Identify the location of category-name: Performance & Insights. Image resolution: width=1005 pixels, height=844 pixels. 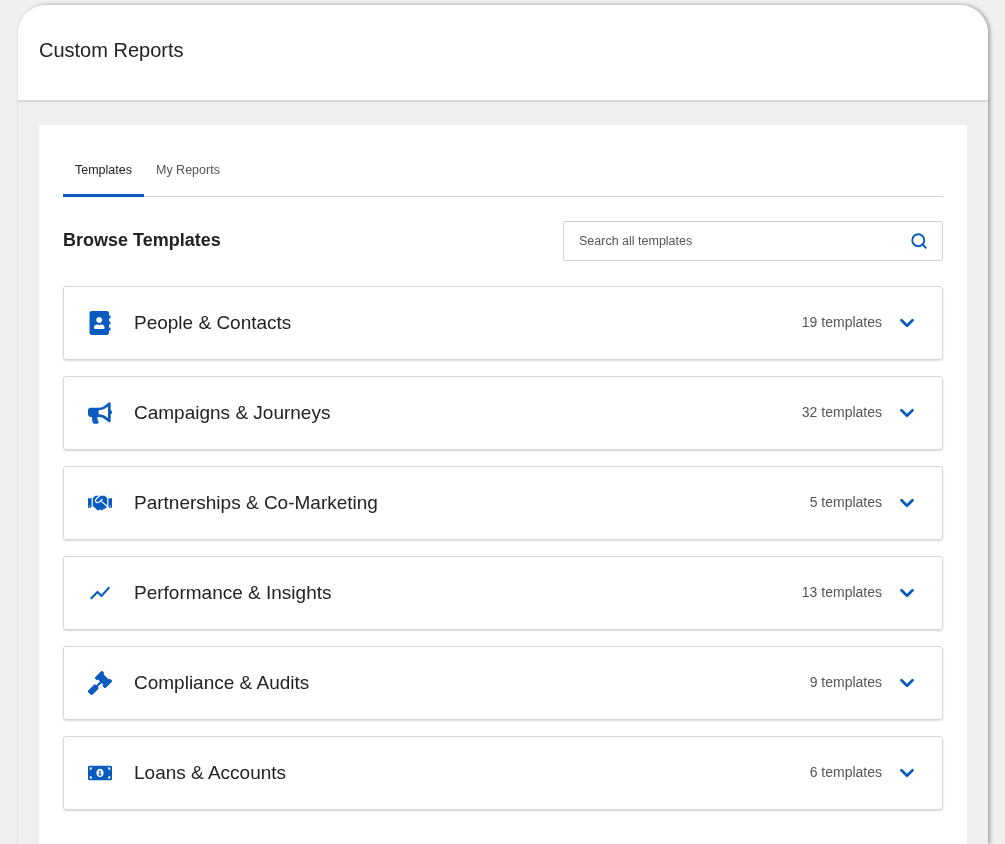
(233, 592).